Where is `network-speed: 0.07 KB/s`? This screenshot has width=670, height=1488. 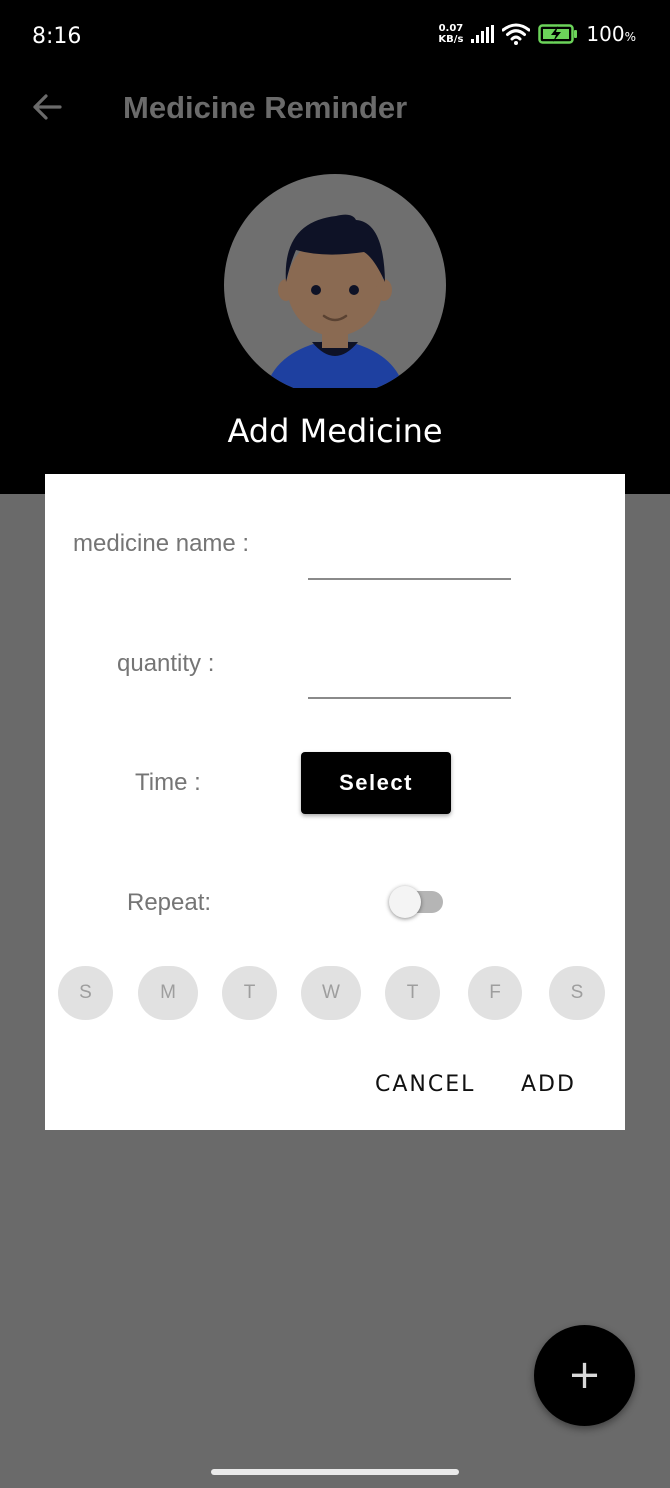 network-speed: 0.07 KB/s is located at coordinates (450, 34).